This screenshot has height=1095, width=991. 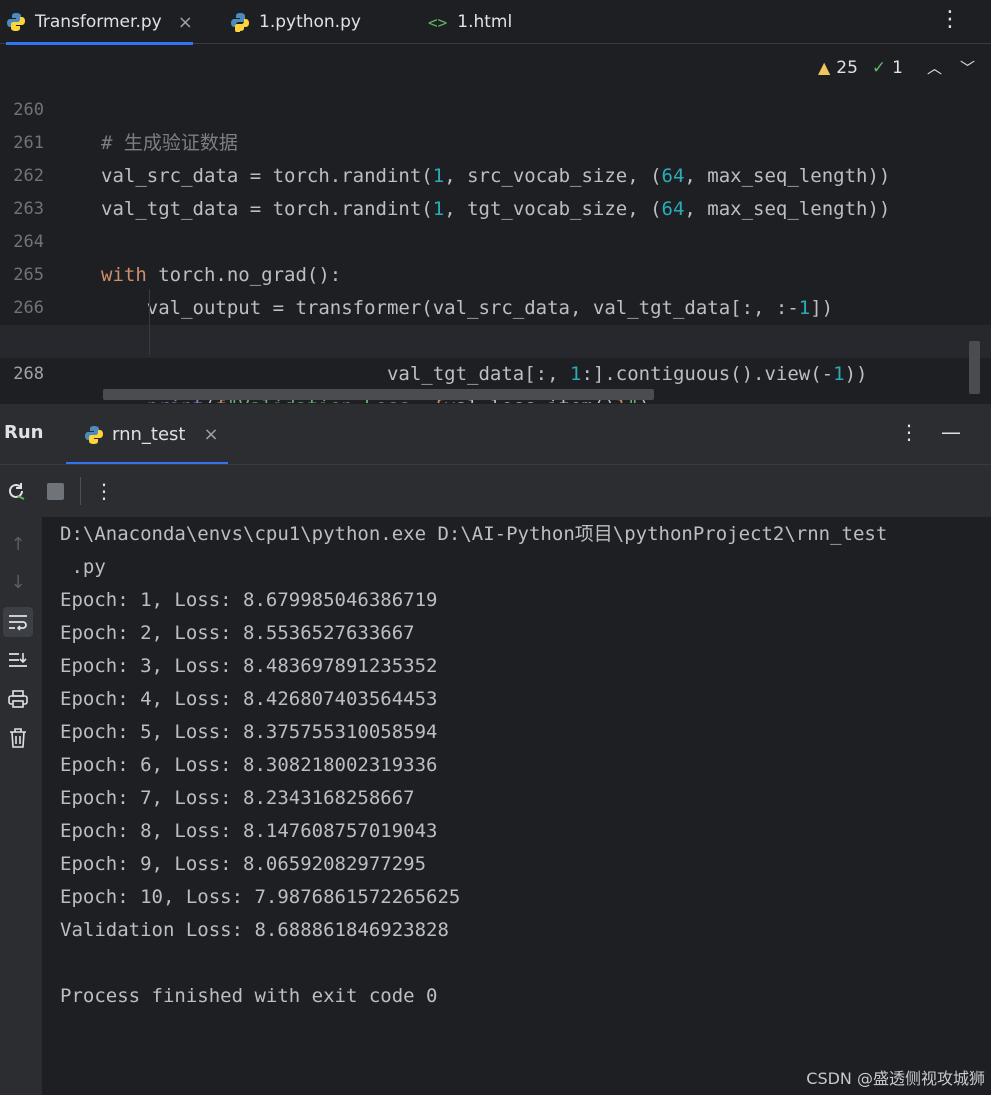 I want to click on run-window-actions: ⋮ —, so click(x=930, y=432).